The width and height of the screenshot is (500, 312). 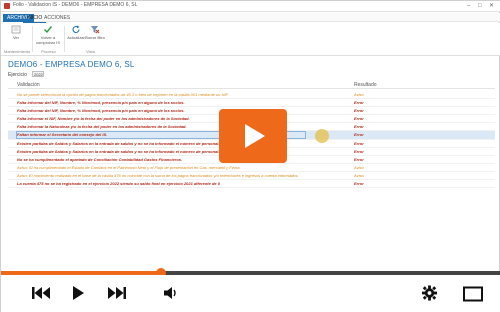 I want to click on recheck-is-label: Volver a comprobar IS, so click(x=47, y=40).